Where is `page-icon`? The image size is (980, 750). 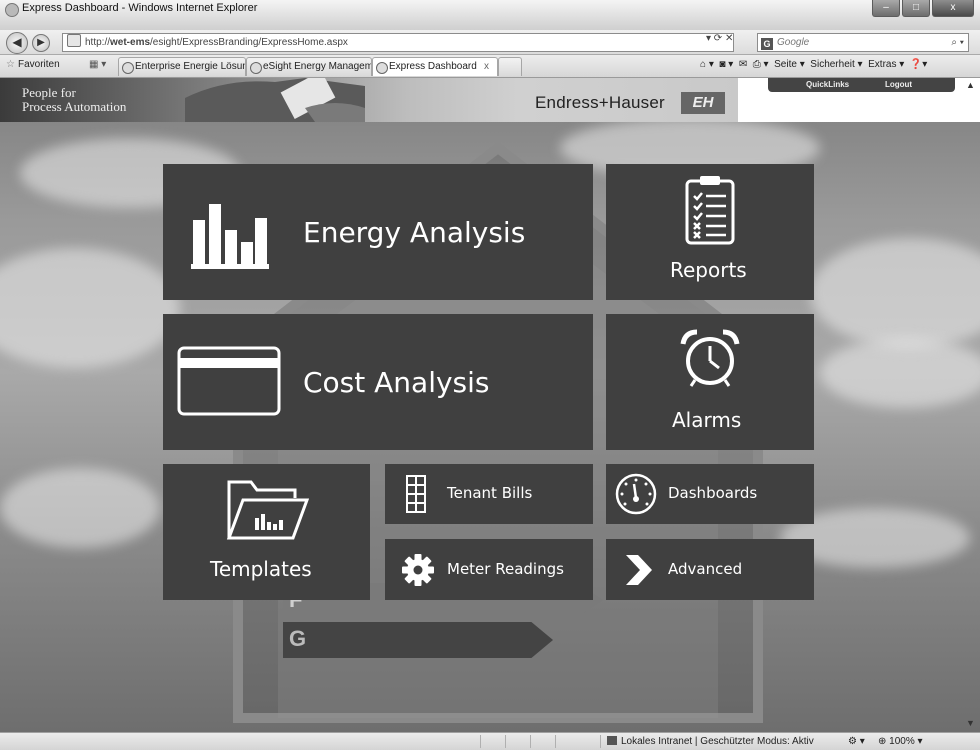 page-icon is located at coordinates (74, 40).